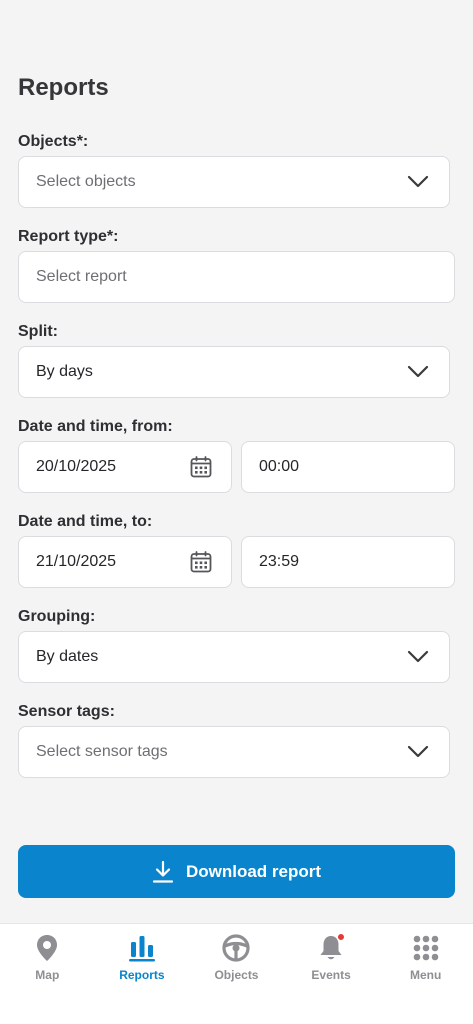  I want to click on map-pin-icon, so click(47, 948).